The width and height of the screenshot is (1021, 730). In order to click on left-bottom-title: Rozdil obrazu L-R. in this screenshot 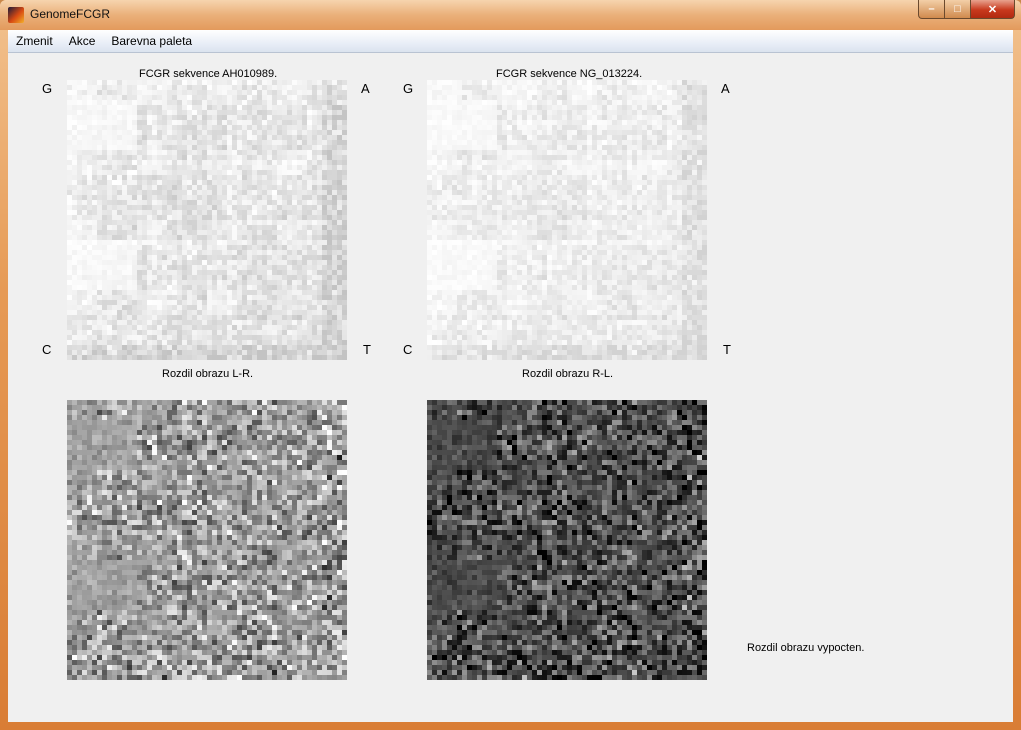, I will do `click(208, 374)`.